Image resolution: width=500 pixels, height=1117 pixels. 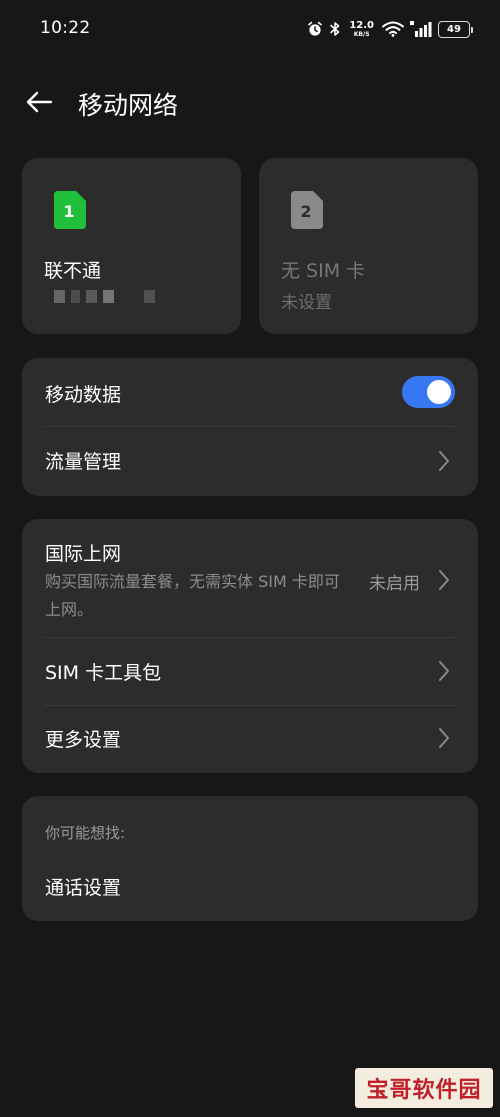 What do you see at coordinates (83, 395) in the screenshot?
I see `mobile-data-label: 移动数据` at bounding box center [83, 395].